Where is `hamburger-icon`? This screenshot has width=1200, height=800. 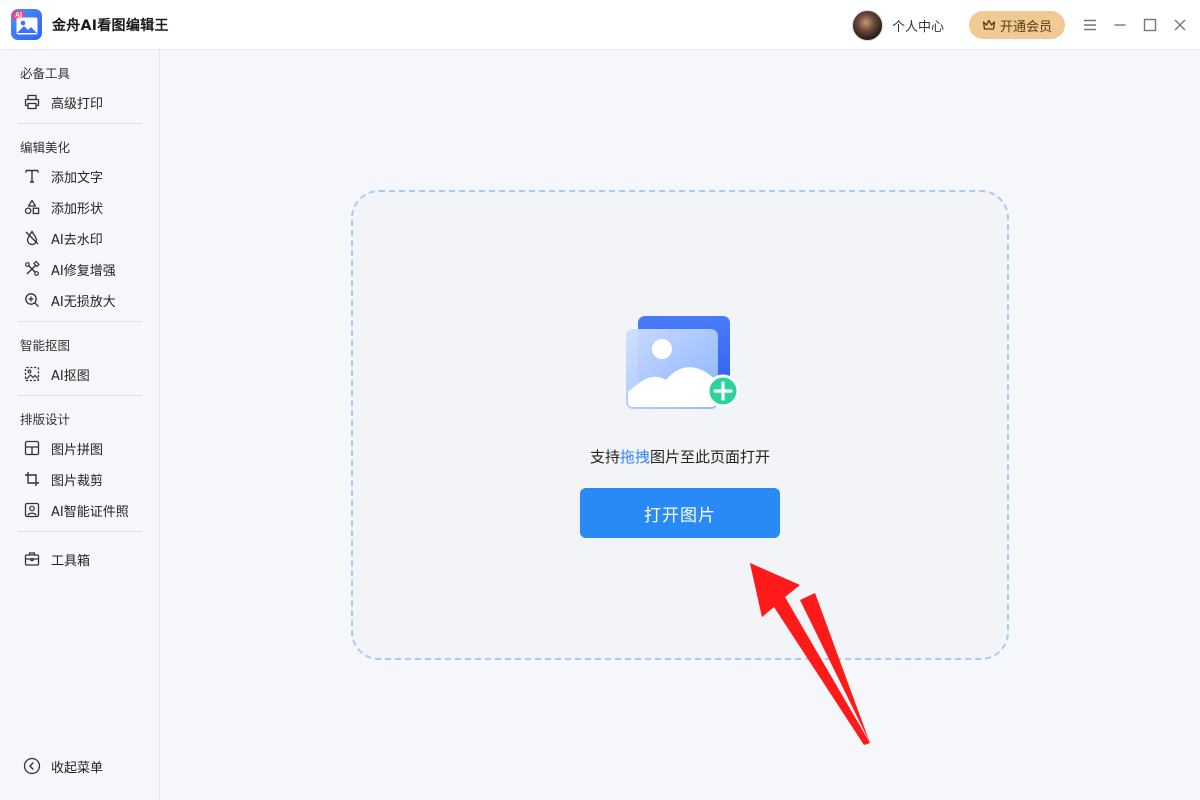
hamburger-icon is located at coordinates (1090, 25).